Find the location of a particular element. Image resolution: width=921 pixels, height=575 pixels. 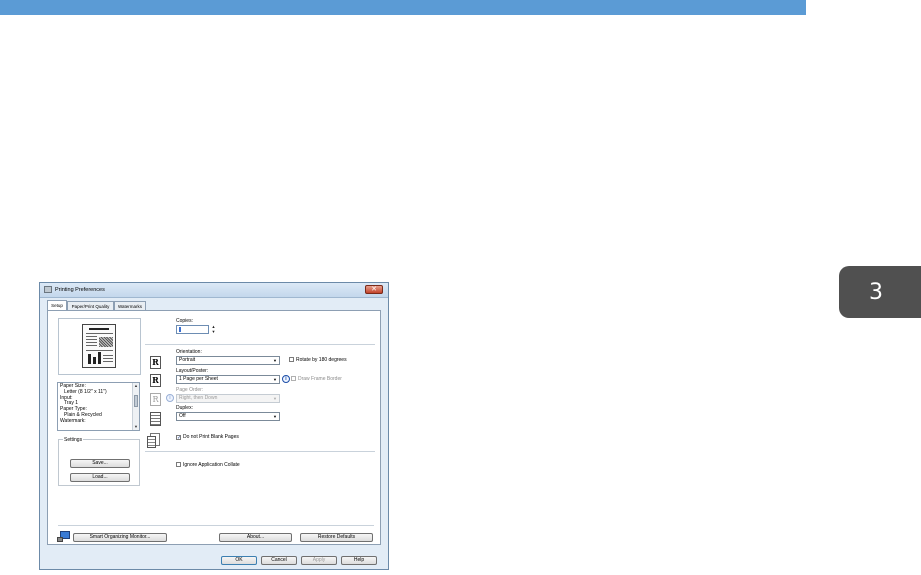

collate-box is located at coordinates (178, 464).